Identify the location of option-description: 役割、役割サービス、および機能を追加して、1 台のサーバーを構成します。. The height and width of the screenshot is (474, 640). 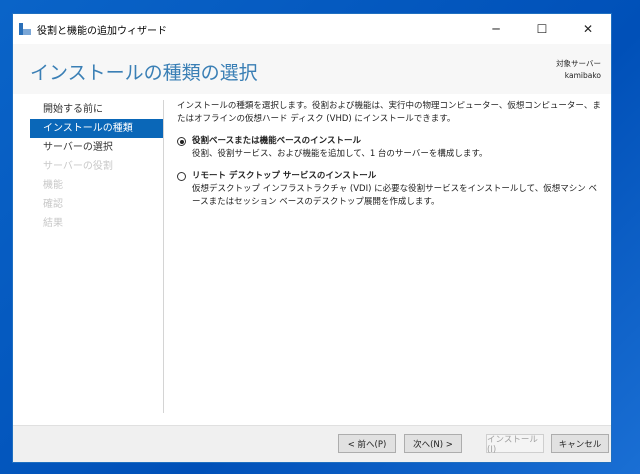
(340, 154).